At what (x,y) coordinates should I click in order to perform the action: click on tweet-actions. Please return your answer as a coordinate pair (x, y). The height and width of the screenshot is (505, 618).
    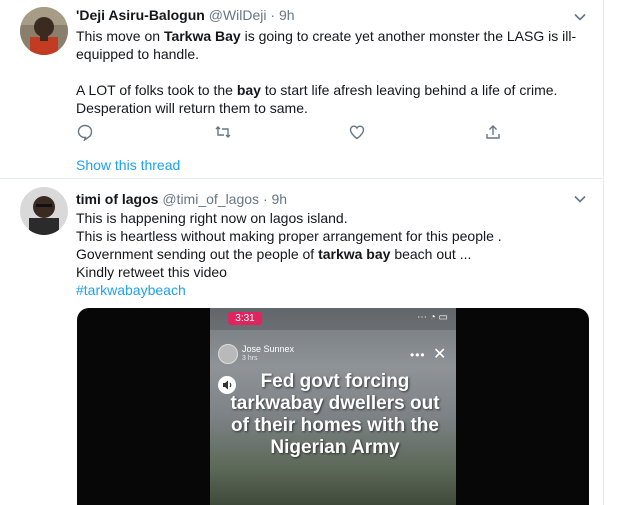
    Looking at the image, I should click on (296, 133).